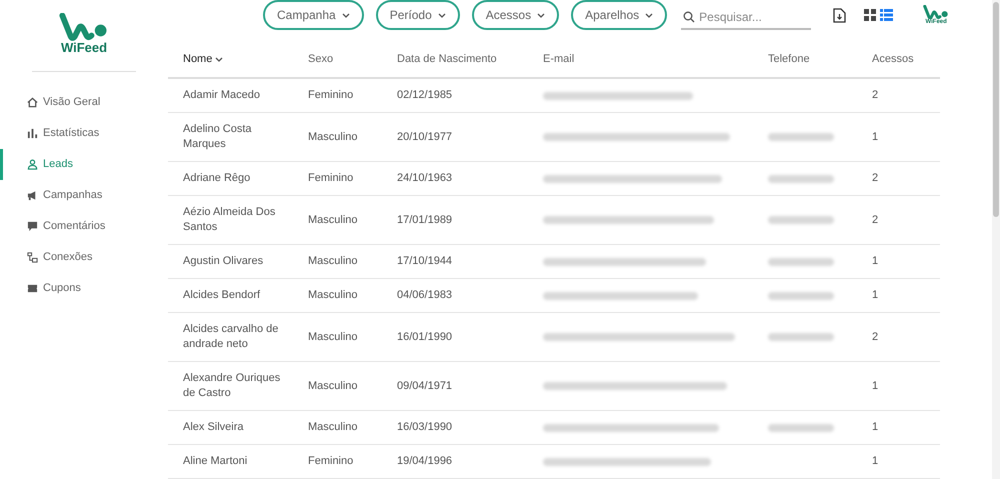 This screenshot has width=1000, height=479. Describe the element at coordinates (313, 15) in the screenshot. I see `filter-dropdown: Campanha` at that location.